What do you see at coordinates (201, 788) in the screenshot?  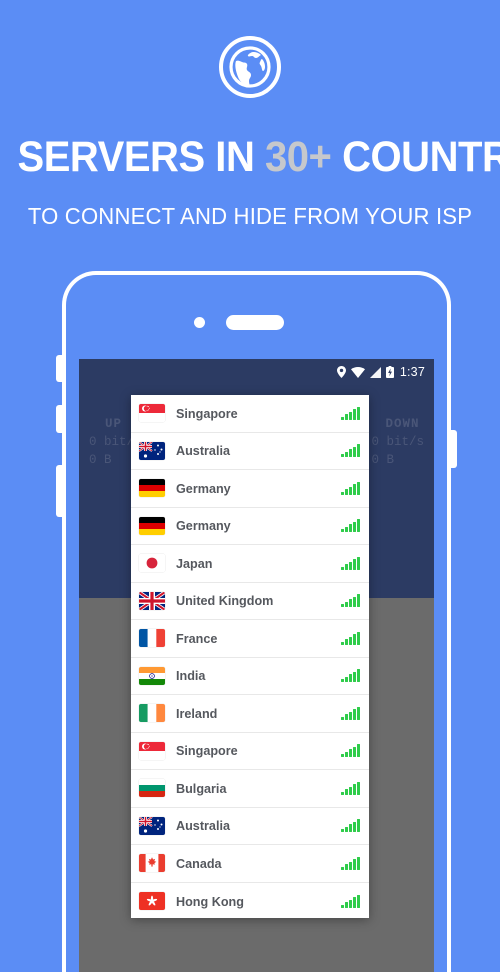 I see `server-name: Bulgaria` at bounding box center [201, 788].